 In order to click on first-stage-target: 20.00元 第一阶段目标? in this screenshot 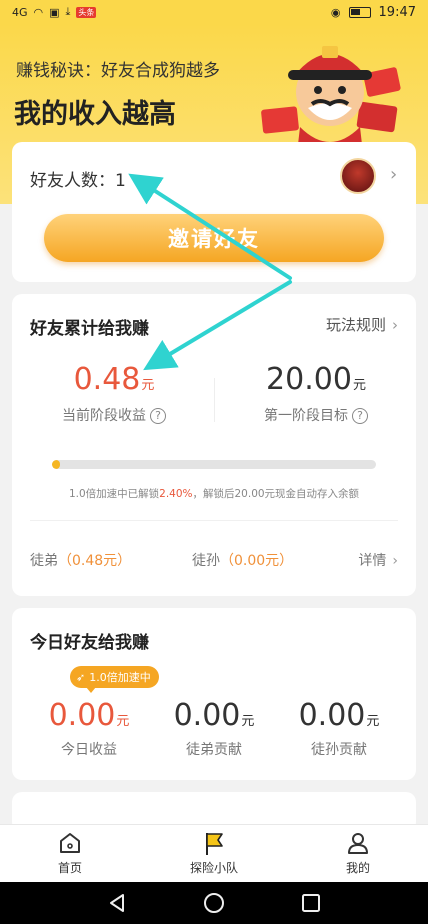, I will do `click(316, 393)`.